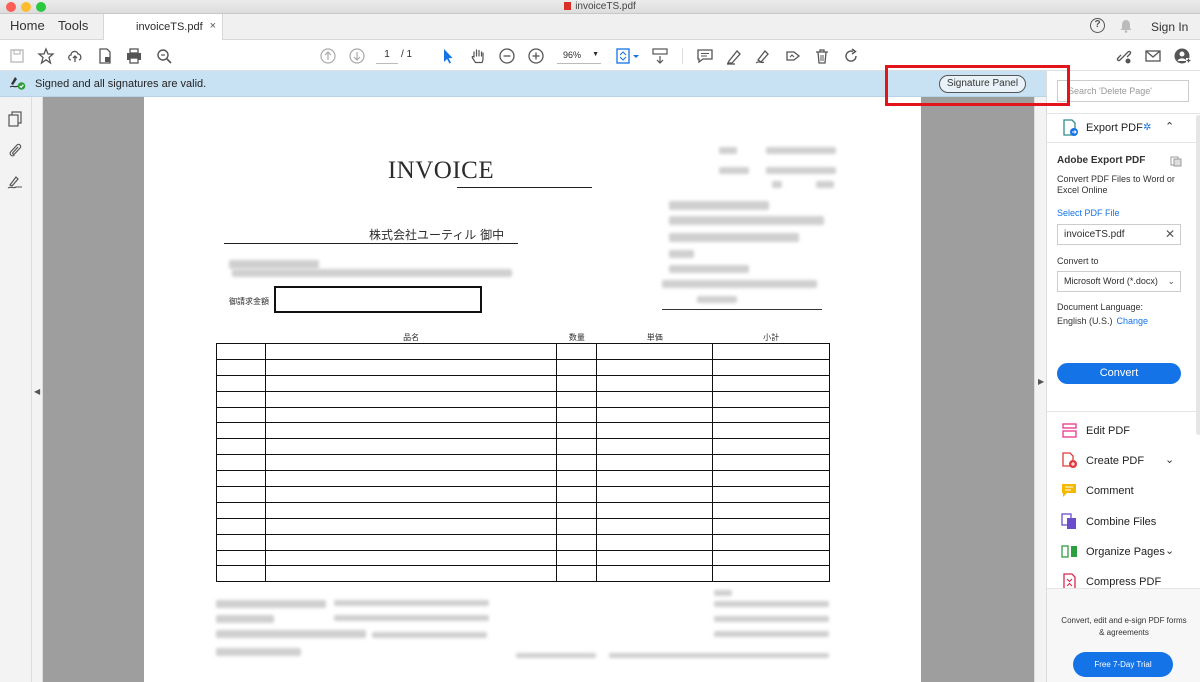  What do you see at coordinates (734, 56) in the screenshot?
I see `highlight-pen-icon` at bounding box center [734, 56].